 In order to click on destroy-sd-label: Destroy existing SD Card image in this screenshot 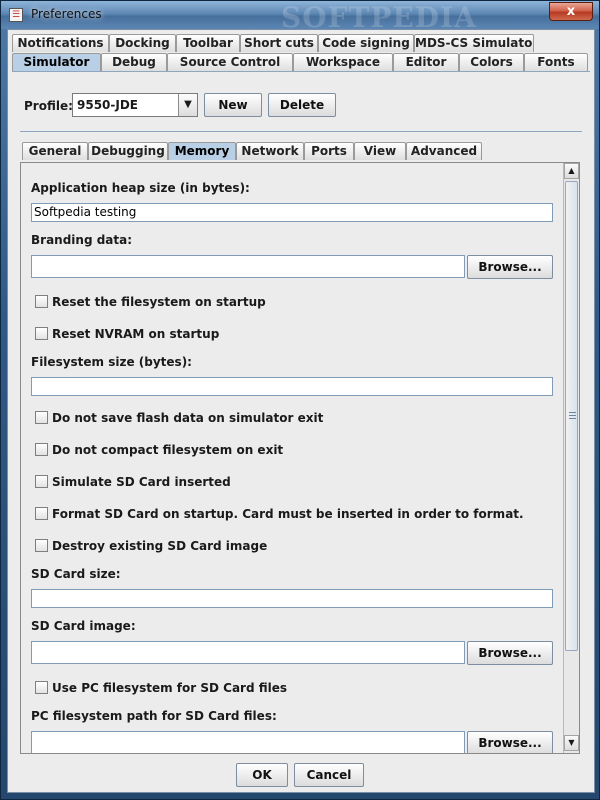, I will do `click(160, 546)`.